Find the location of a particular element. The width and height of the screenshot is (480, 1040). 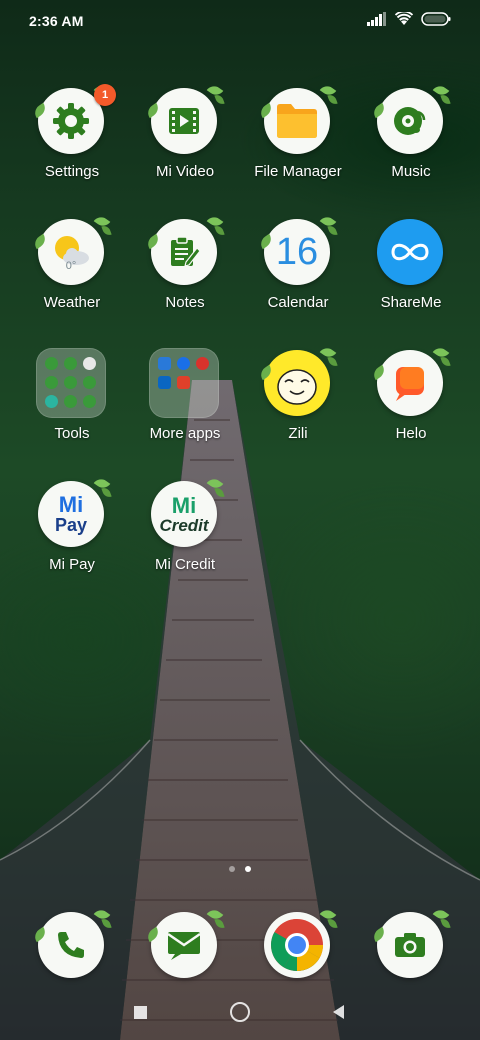

infinity-icon is located at coordinates (410, 252).